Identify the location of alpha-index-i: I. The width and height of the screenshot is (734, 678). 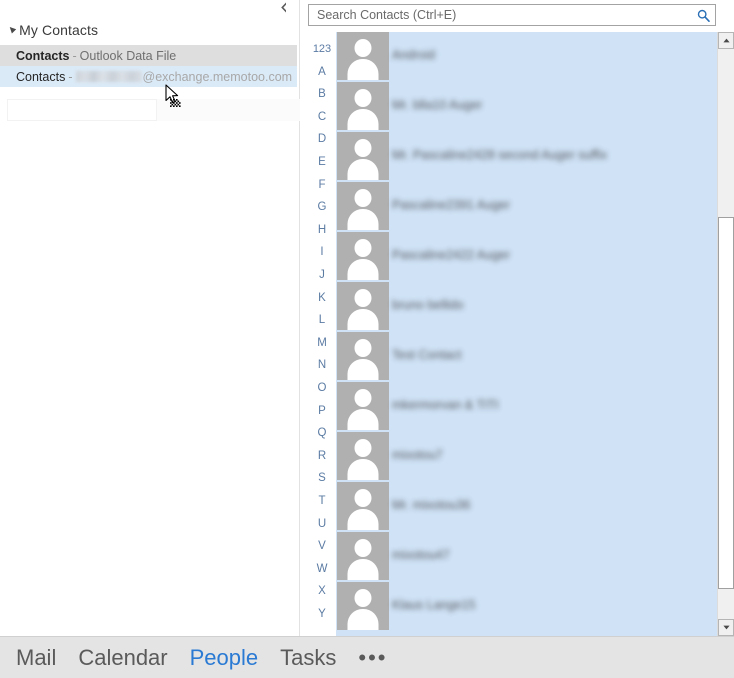
(322, 252).